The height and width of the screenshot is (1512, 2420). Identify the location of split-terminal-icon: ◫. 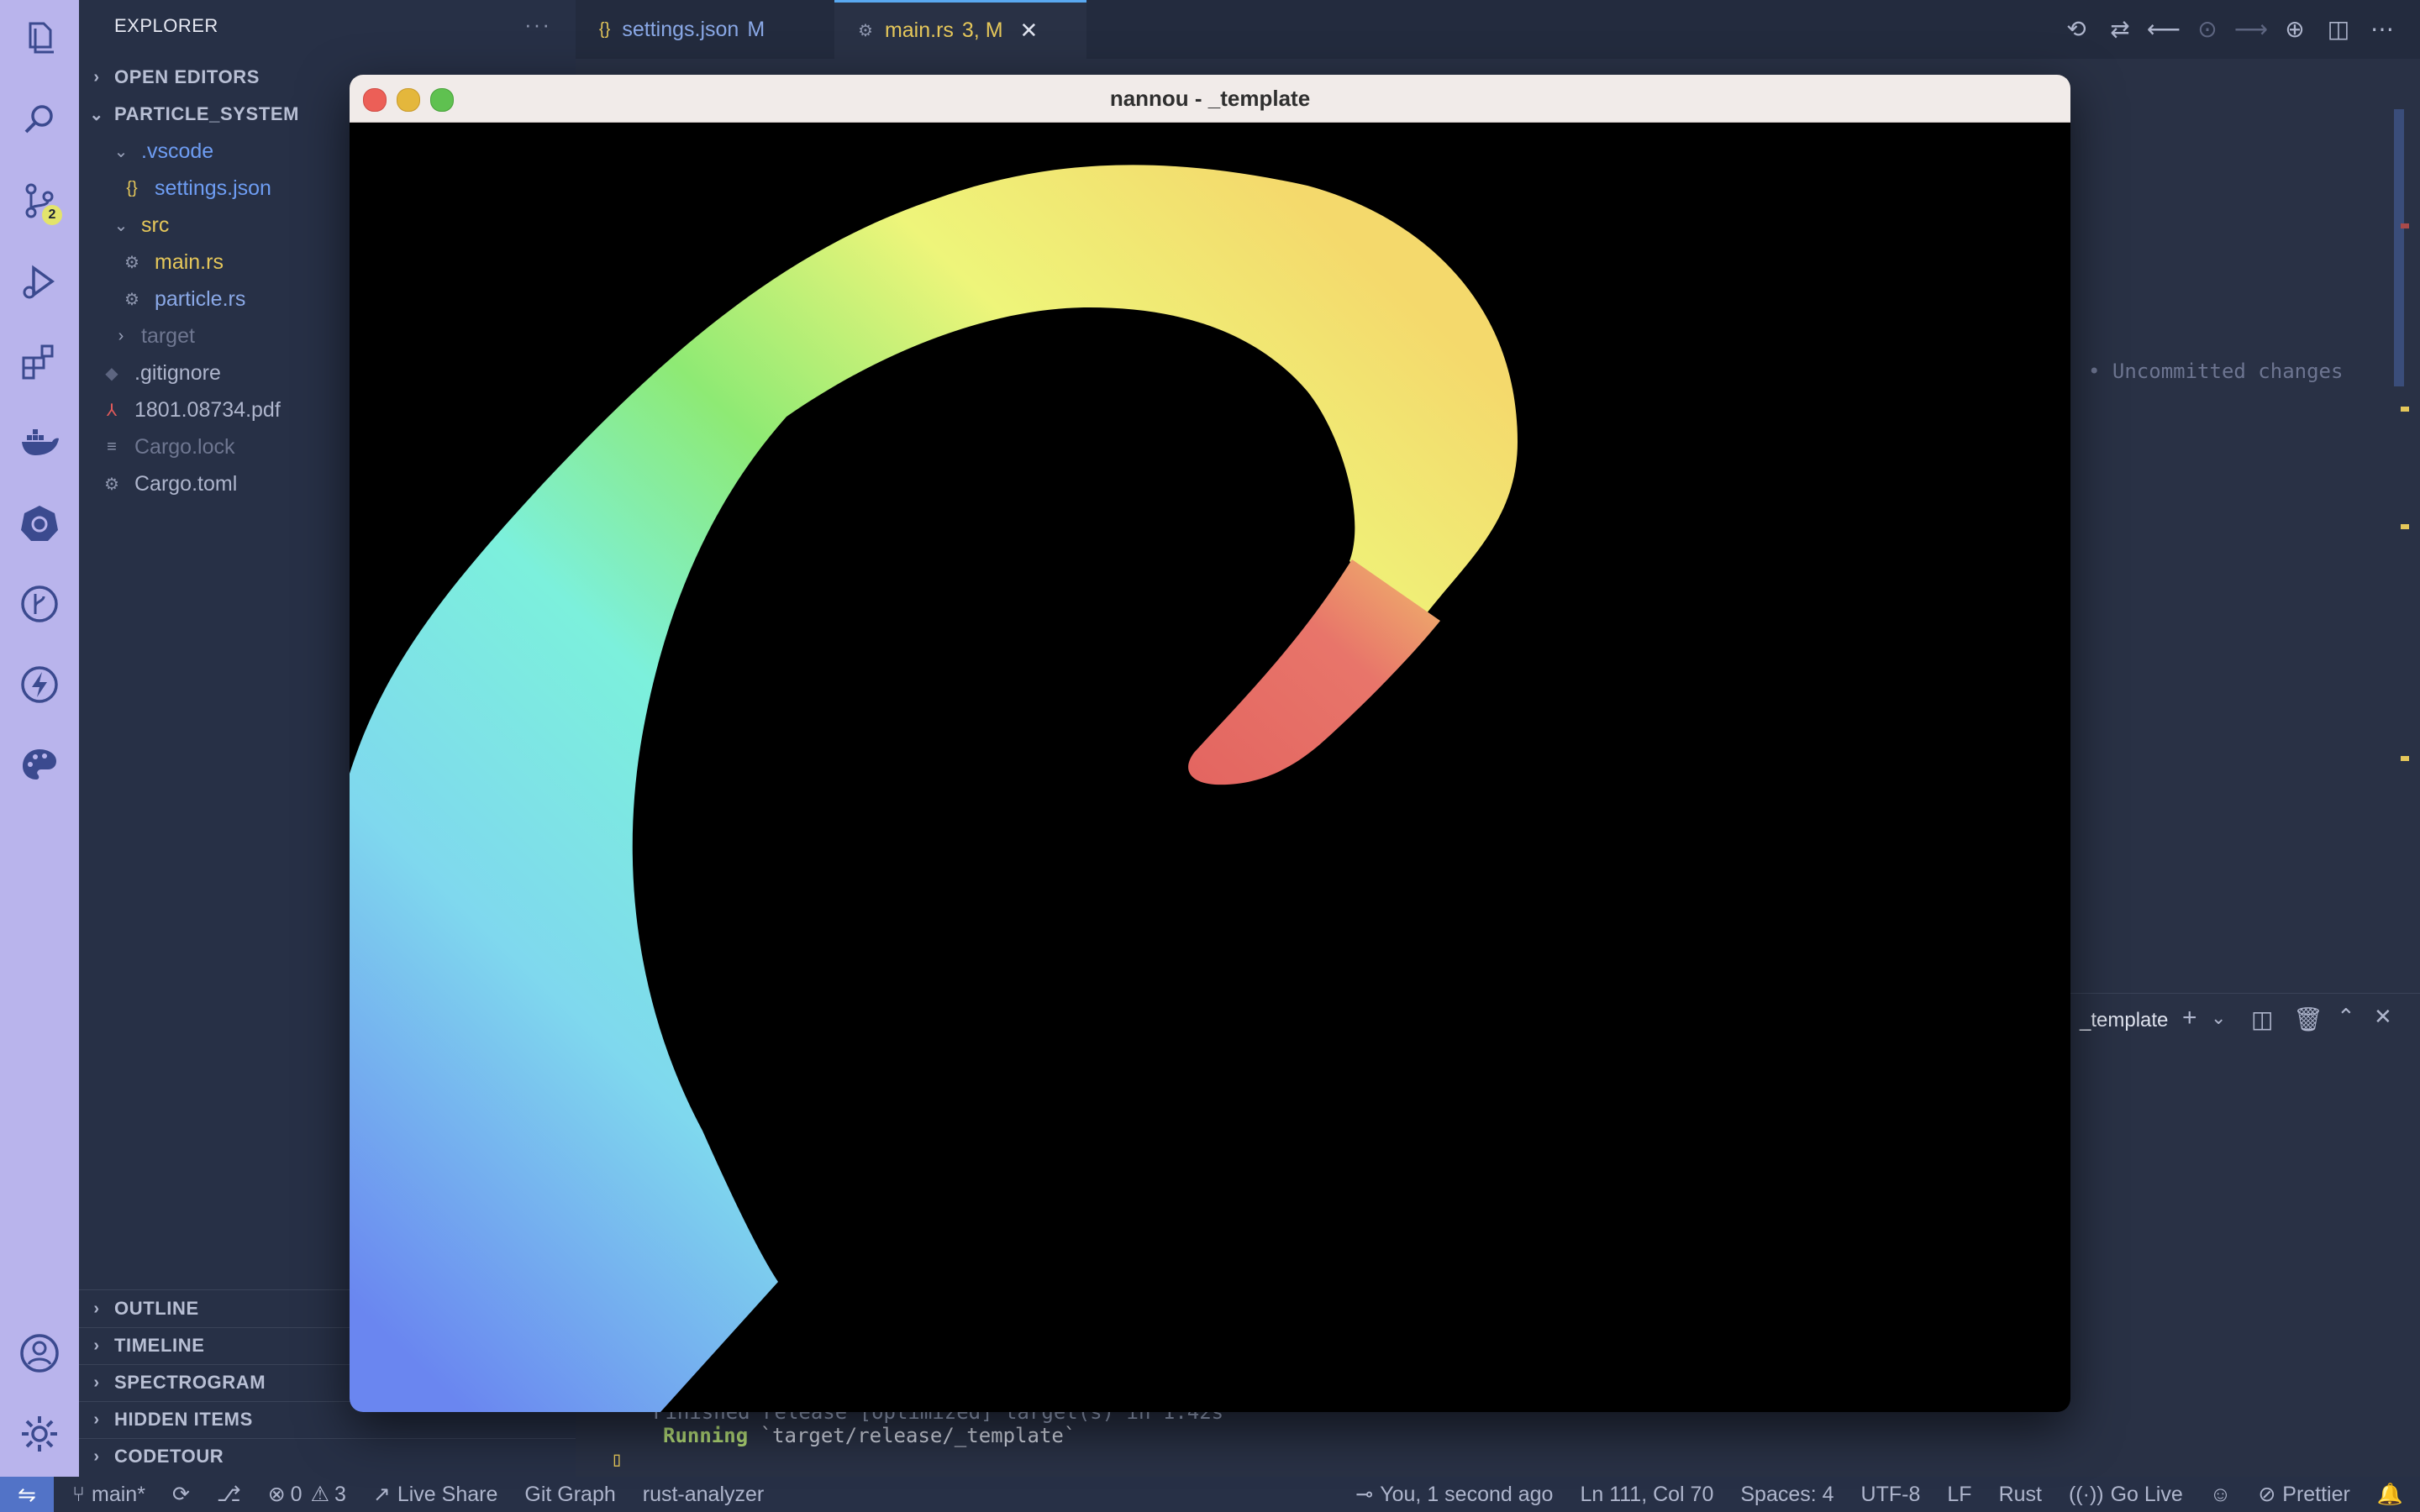
(2262, 1019).